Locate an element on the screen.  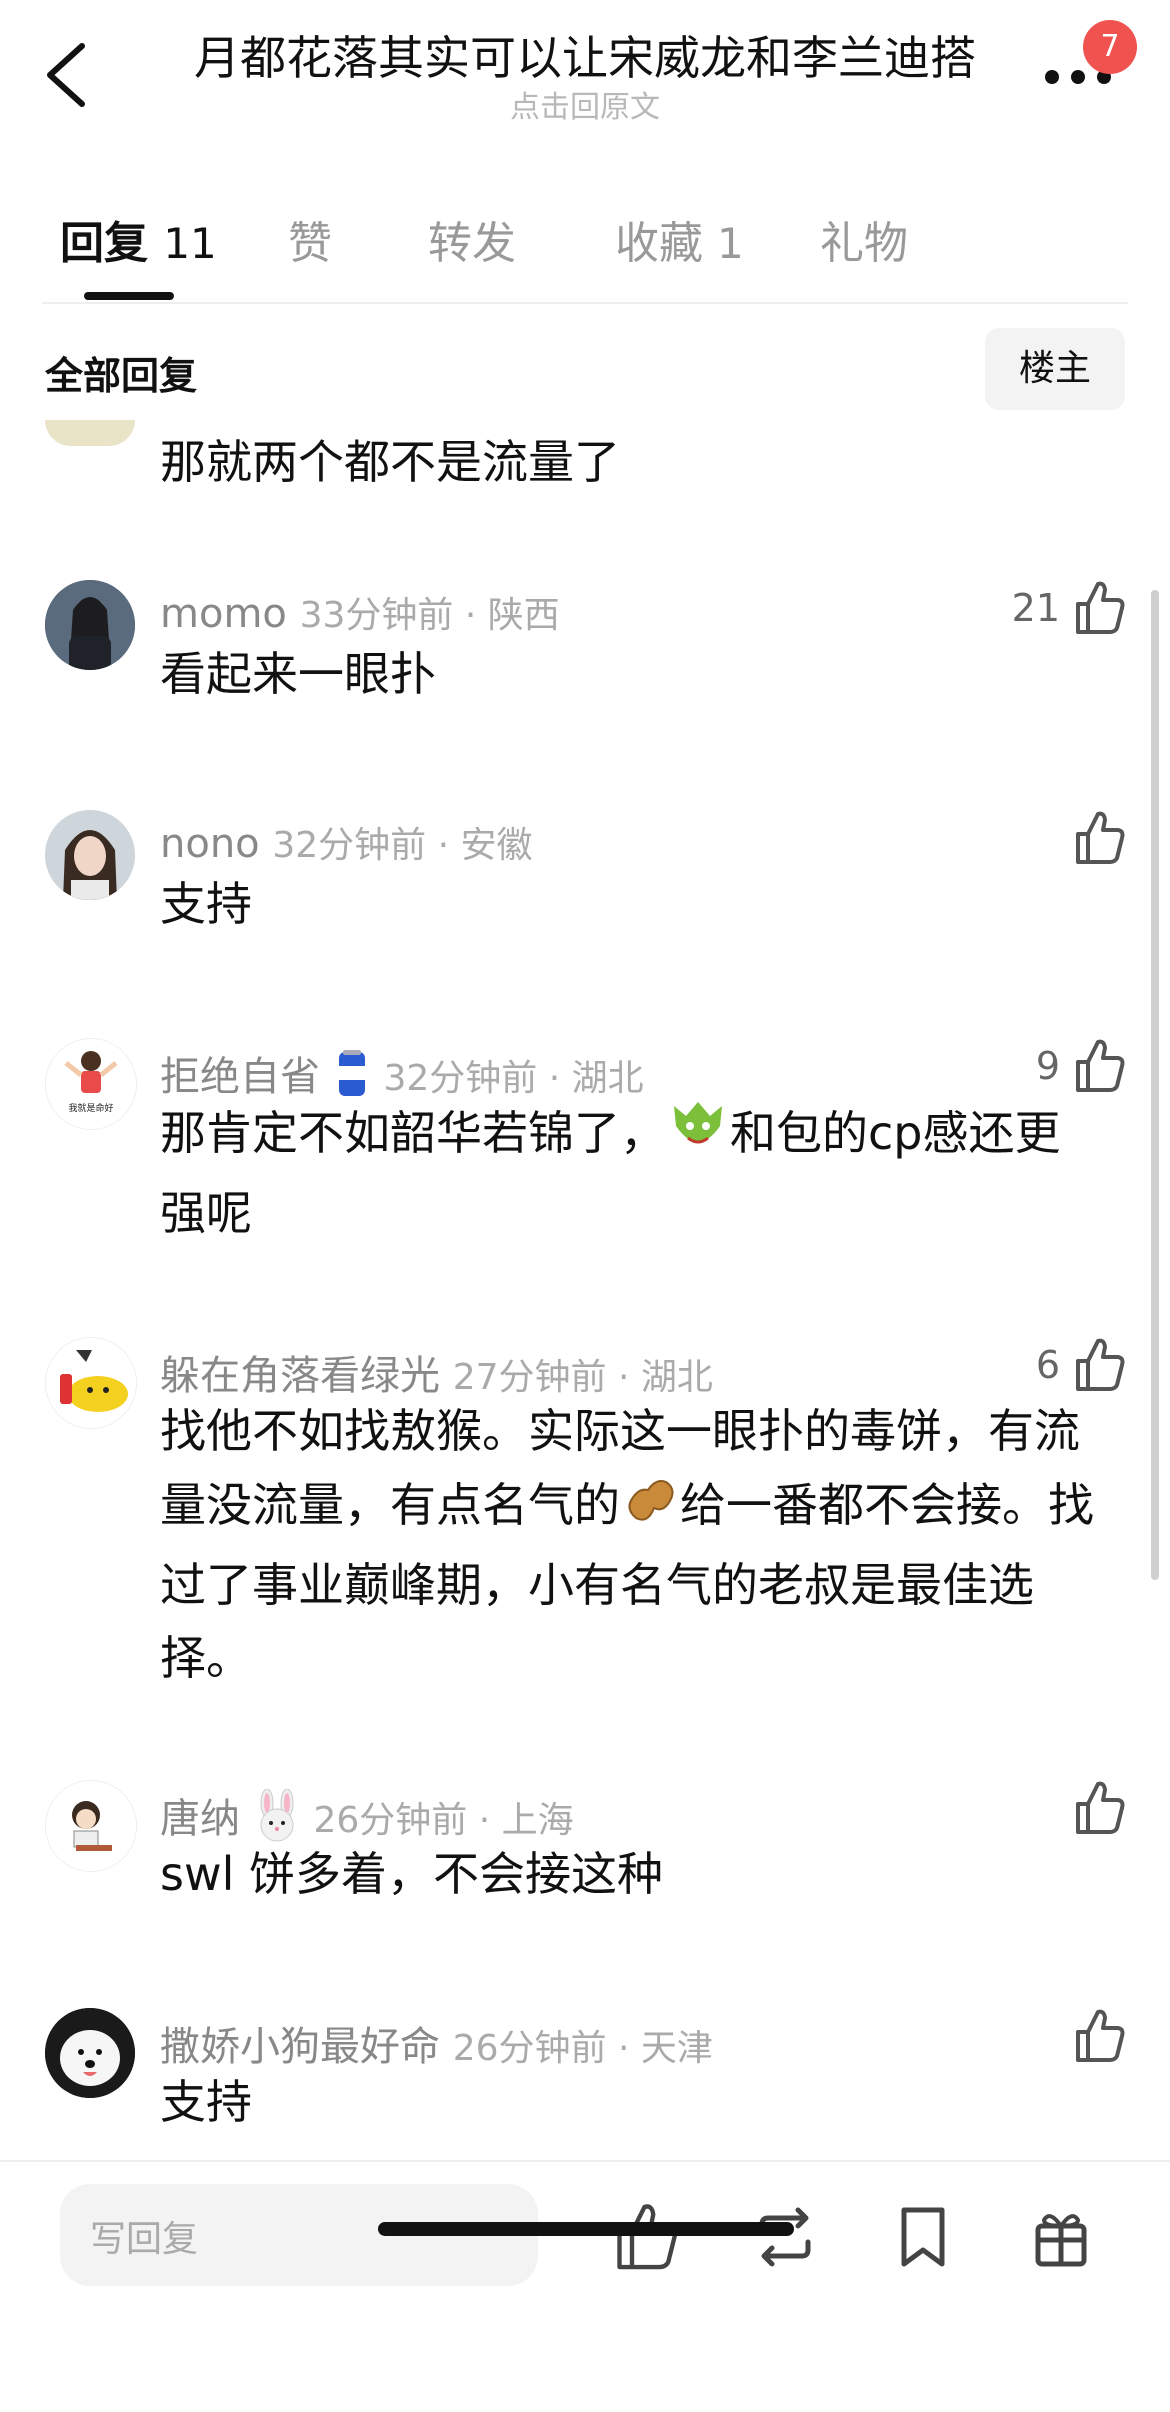
comment-location: 安徽 is located at coordinates (496, 845).